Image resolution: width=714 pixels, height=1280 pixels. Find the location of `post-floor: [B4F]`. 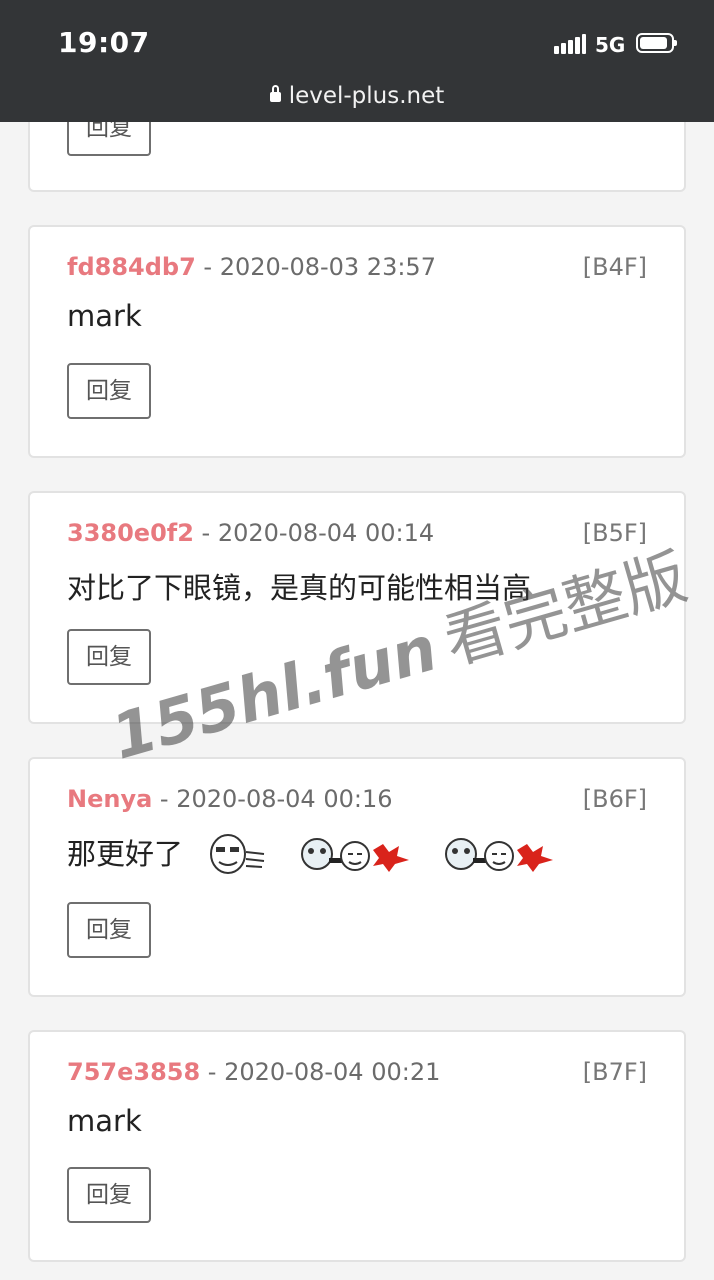

post-floor: [B4F] is located at coordinates (614, 267).